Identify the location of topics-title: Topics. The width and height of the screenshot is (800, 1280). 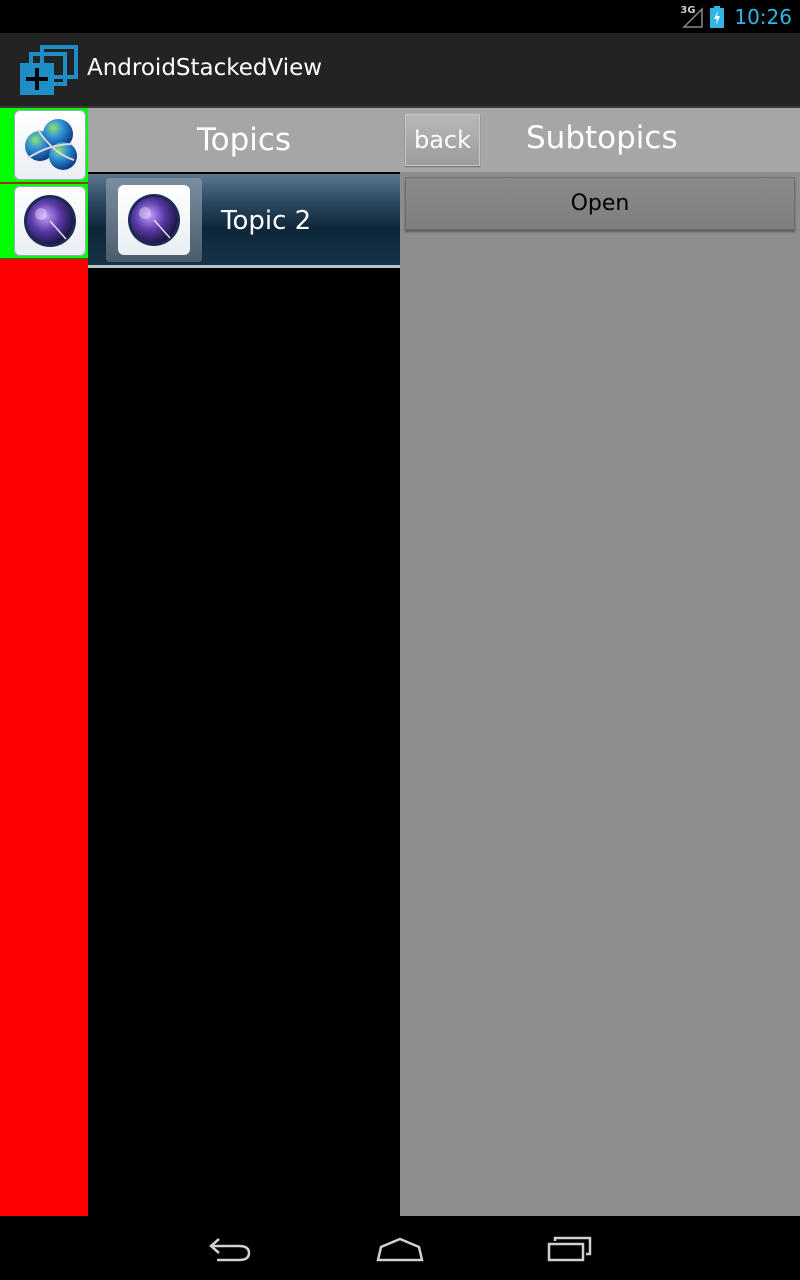
(244, 140).